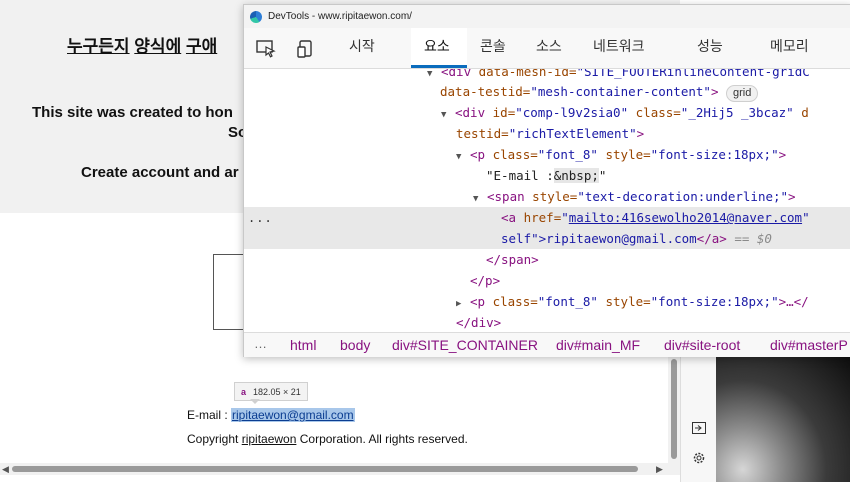 The image size is (850, 482). Describe the element at coordinates (710, 46) in the screenshot. I see `tab-performance: 성능` at that location.